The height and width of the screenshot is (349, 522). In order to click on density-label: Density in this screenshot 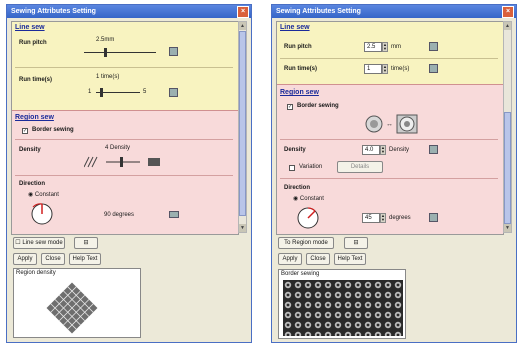, I will do `click(30, 150)`.